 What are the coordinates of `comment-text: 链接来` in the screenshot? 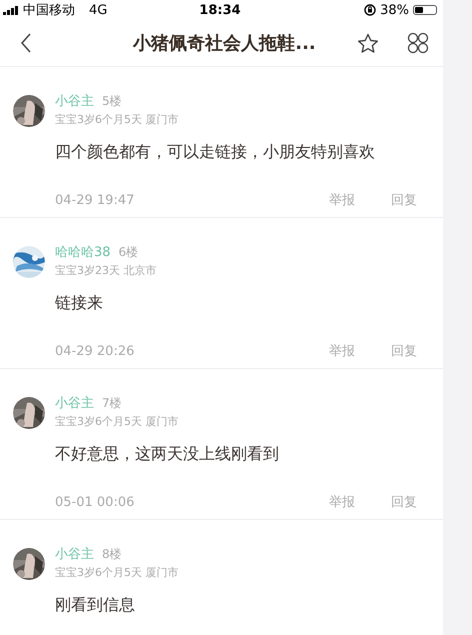 It's located at (79, 303).